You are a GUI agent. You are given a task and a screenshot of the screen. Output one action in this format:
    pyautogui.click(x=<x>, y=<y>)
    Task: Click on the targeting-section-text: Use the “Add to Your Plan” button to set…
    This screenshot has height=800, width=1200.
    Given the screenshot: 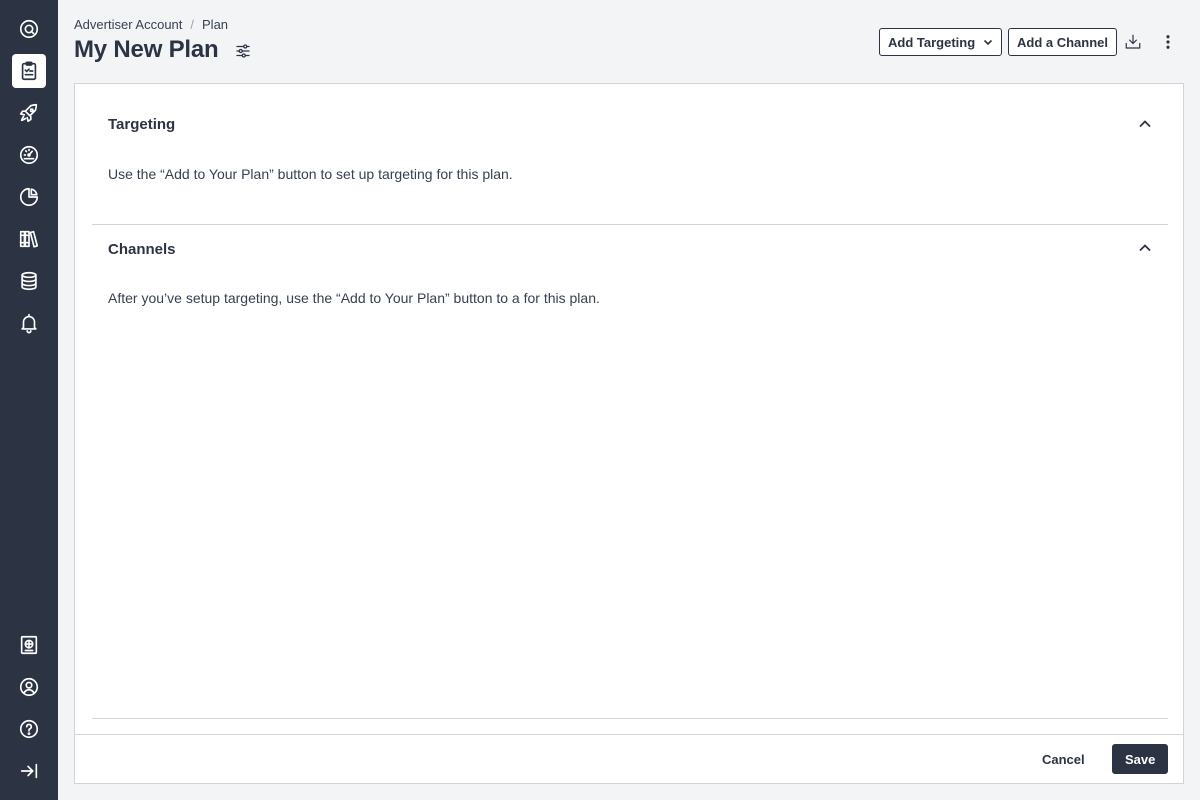 What is the action you would take?
    pyautogui.click(x=310, y=174)
    